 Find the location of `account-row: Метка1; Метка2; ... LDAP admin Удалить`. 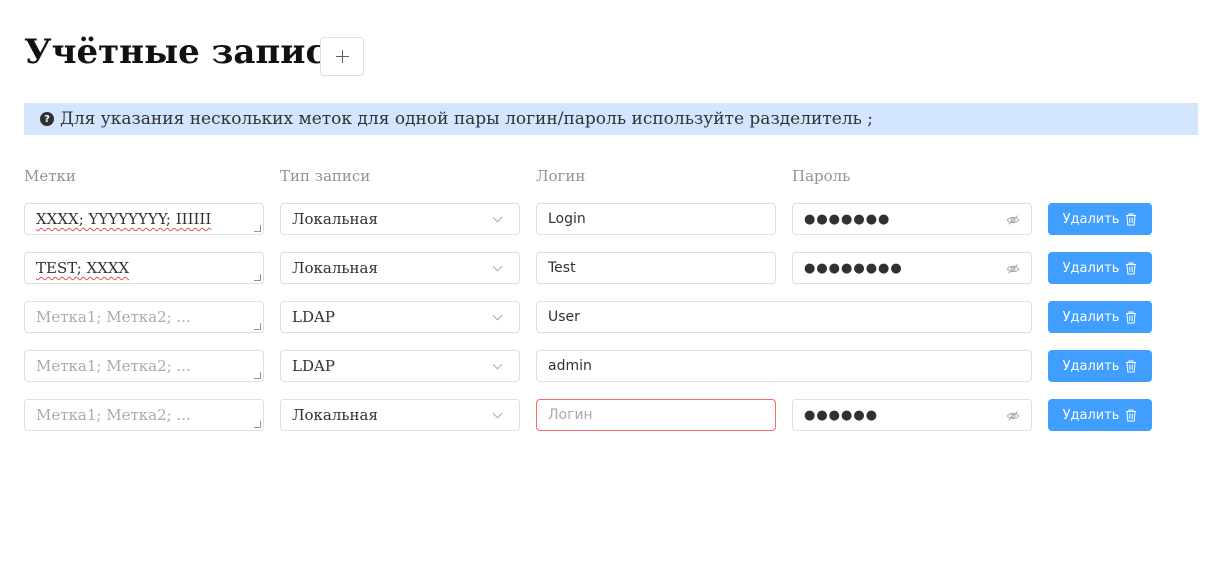

account-row: Метка1; Метка2; ... LDAP admin Удалить is located at coordinates (611, 366).